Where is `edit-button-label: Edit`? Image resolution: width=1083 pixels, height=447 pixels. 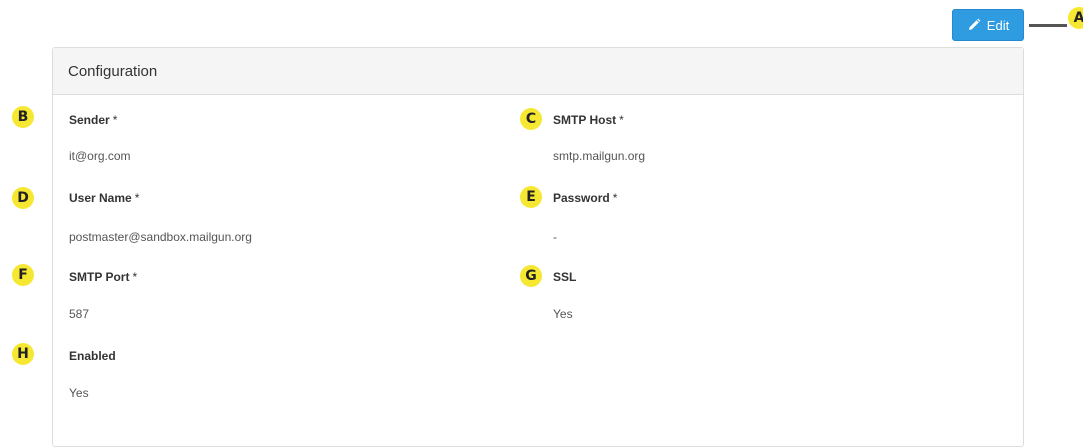 edit-button-label: Edit is located at coordinates (998, 25).